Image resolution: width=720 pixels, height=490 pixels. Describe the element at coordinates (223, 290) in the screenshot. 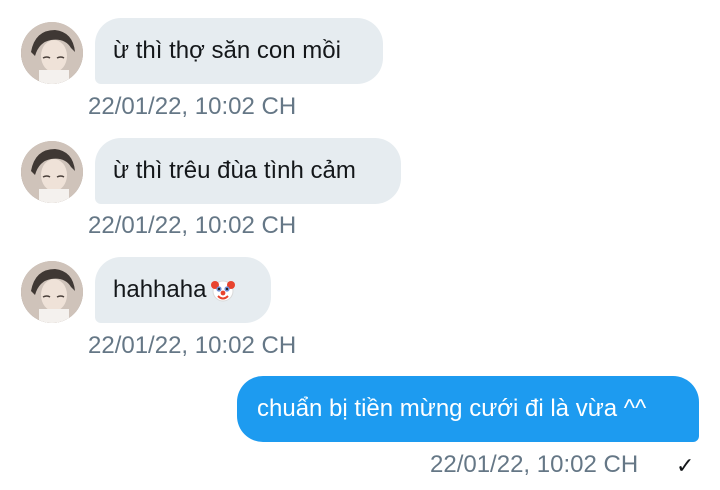

I see `clown-face-icon` at that location.